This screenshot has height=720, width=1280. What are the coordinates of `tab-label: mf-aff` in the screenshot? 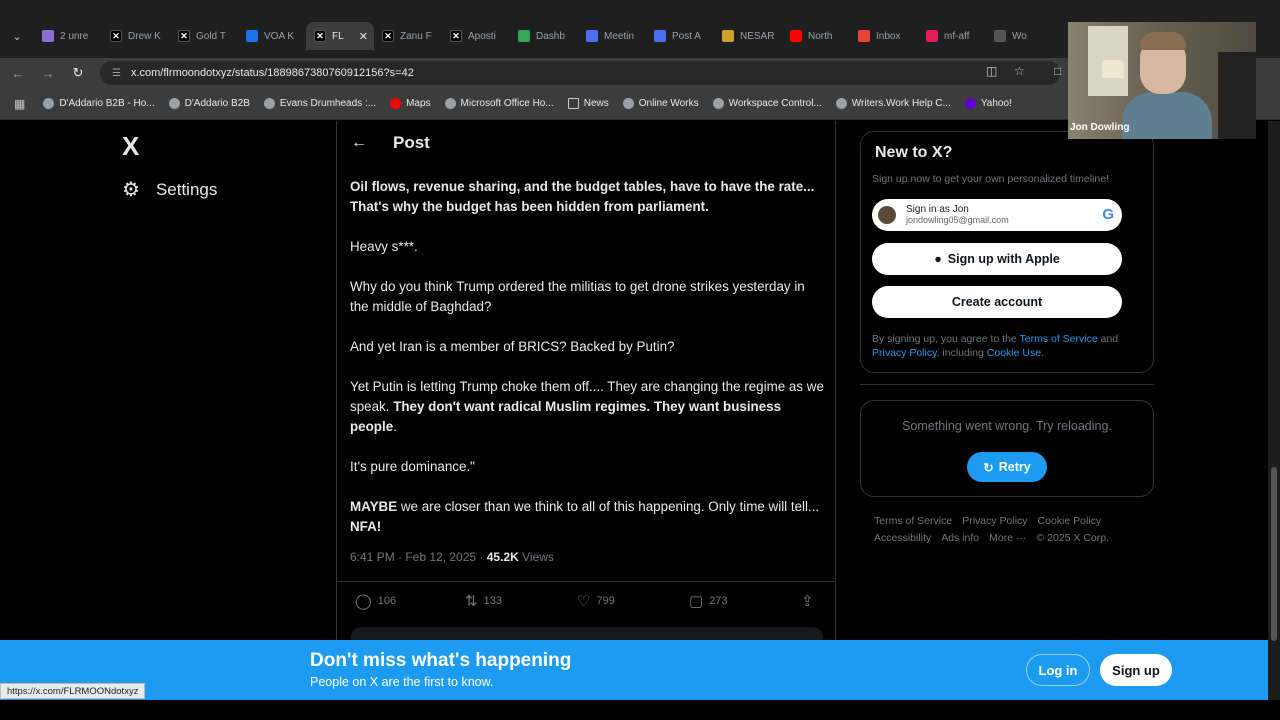 It's located at (957, 36).